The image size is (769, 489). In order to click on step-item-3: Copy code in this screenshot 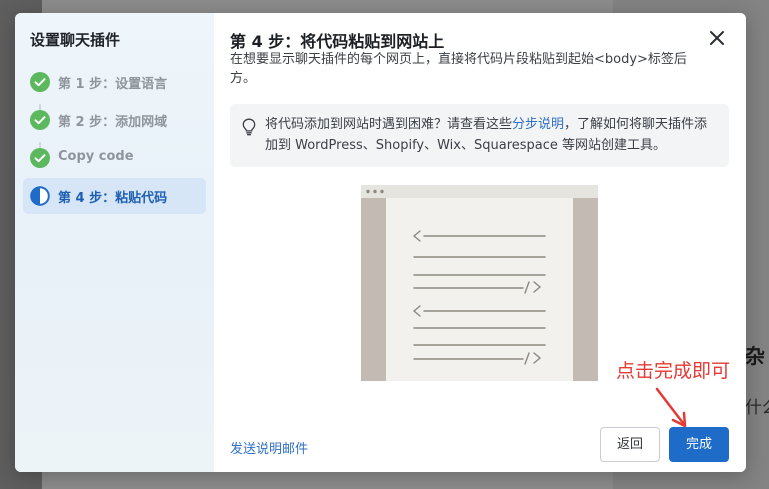, I will do `click(114, 158)`.